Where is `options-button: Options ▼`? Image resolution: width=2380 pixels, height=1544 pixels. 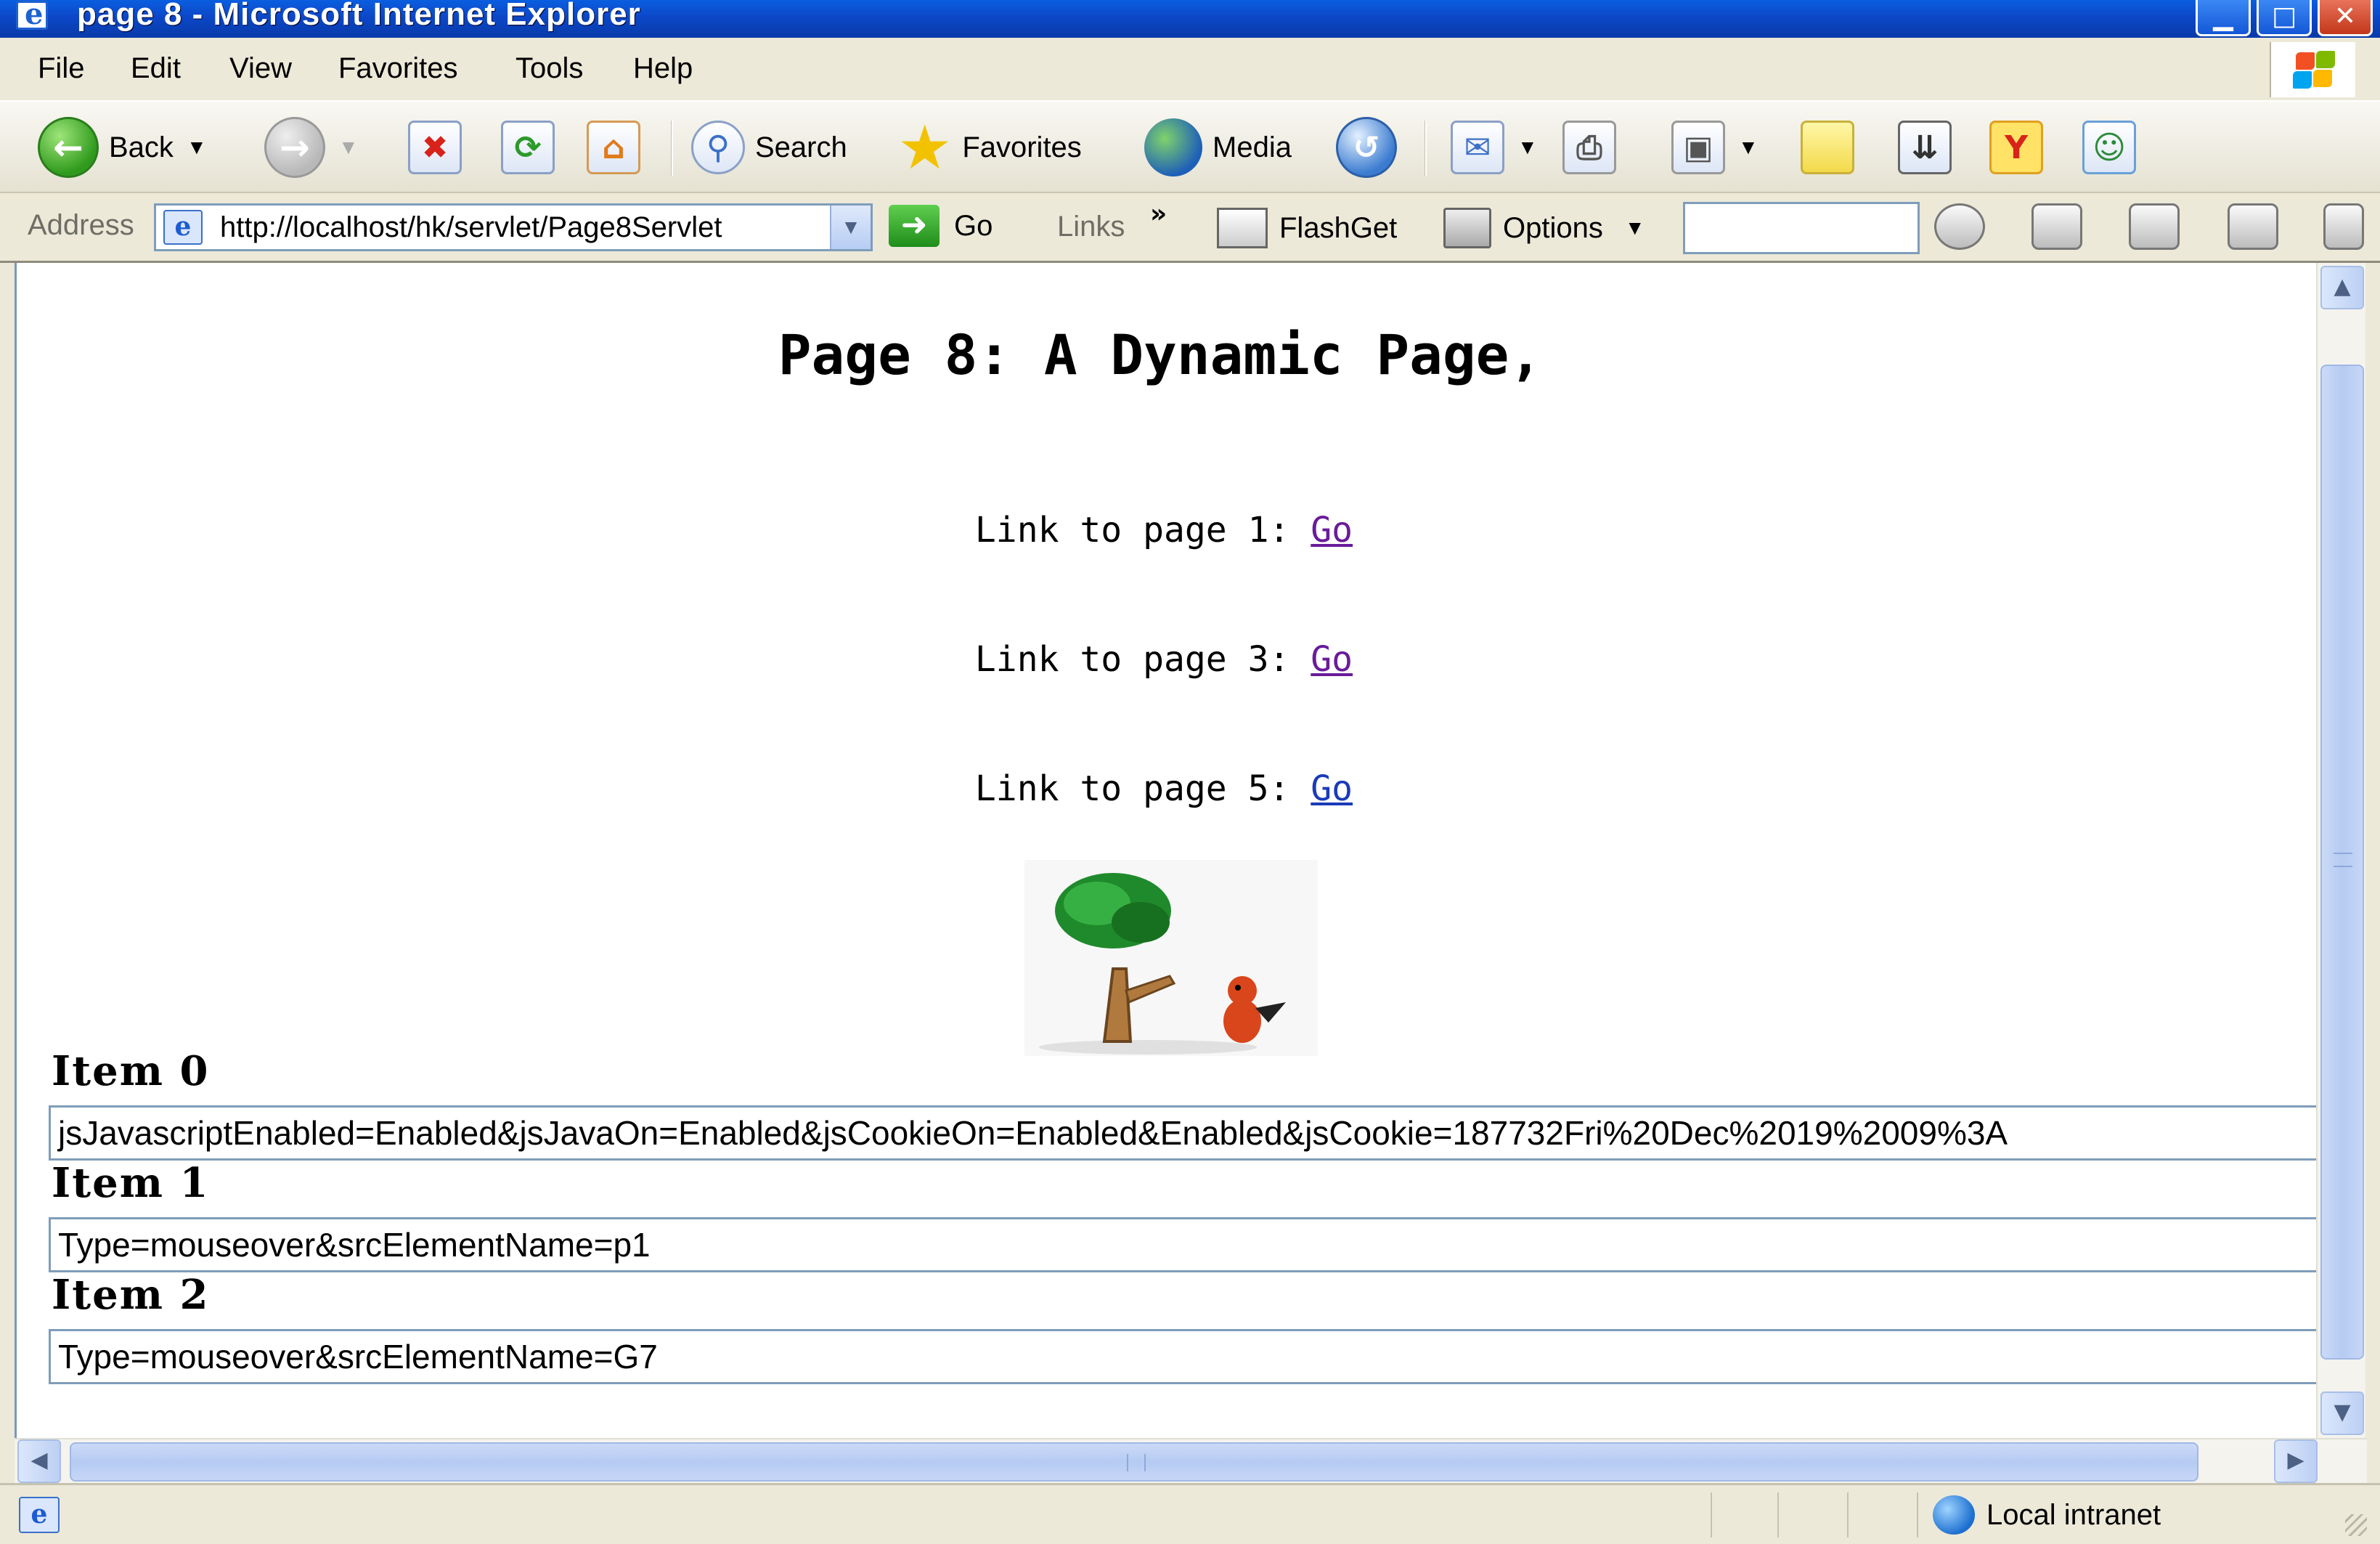
options-button: Options ▼ is located at coordinates (1544, 228).